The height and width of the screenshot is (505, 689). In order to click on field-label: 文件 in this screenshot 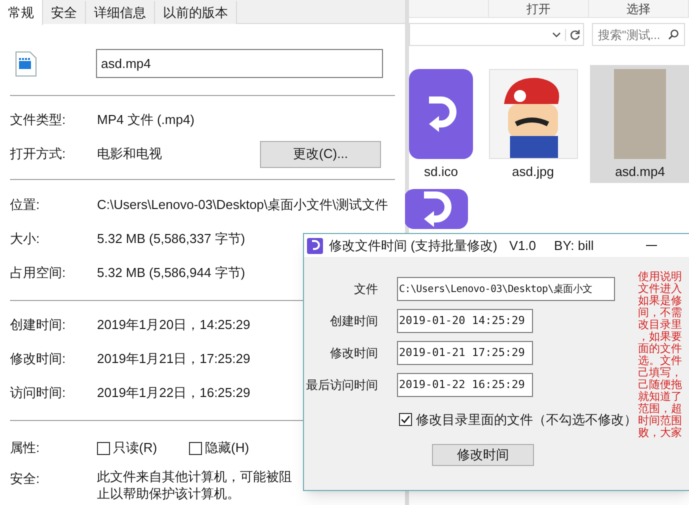, I will do `click(365, 289)`.